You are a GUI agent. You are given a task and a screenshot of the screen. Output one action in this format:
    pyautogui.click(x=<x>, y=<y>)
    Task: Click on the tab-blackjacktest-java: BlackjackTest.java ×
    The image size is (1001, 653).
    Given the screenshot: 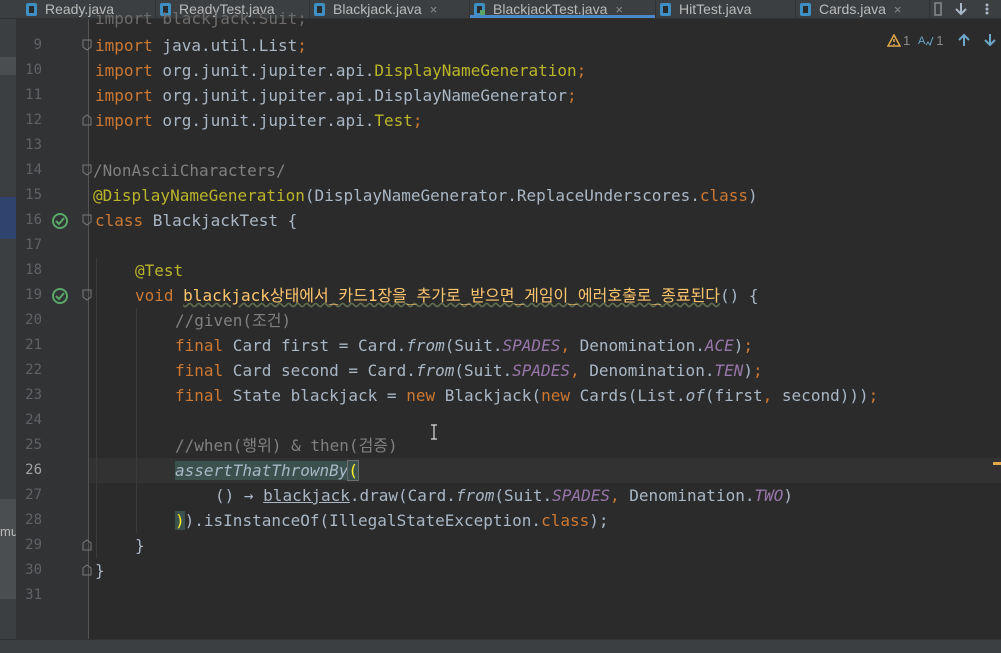 What is the action you would take?
    pyautogui.click(x=563, y=9)
    